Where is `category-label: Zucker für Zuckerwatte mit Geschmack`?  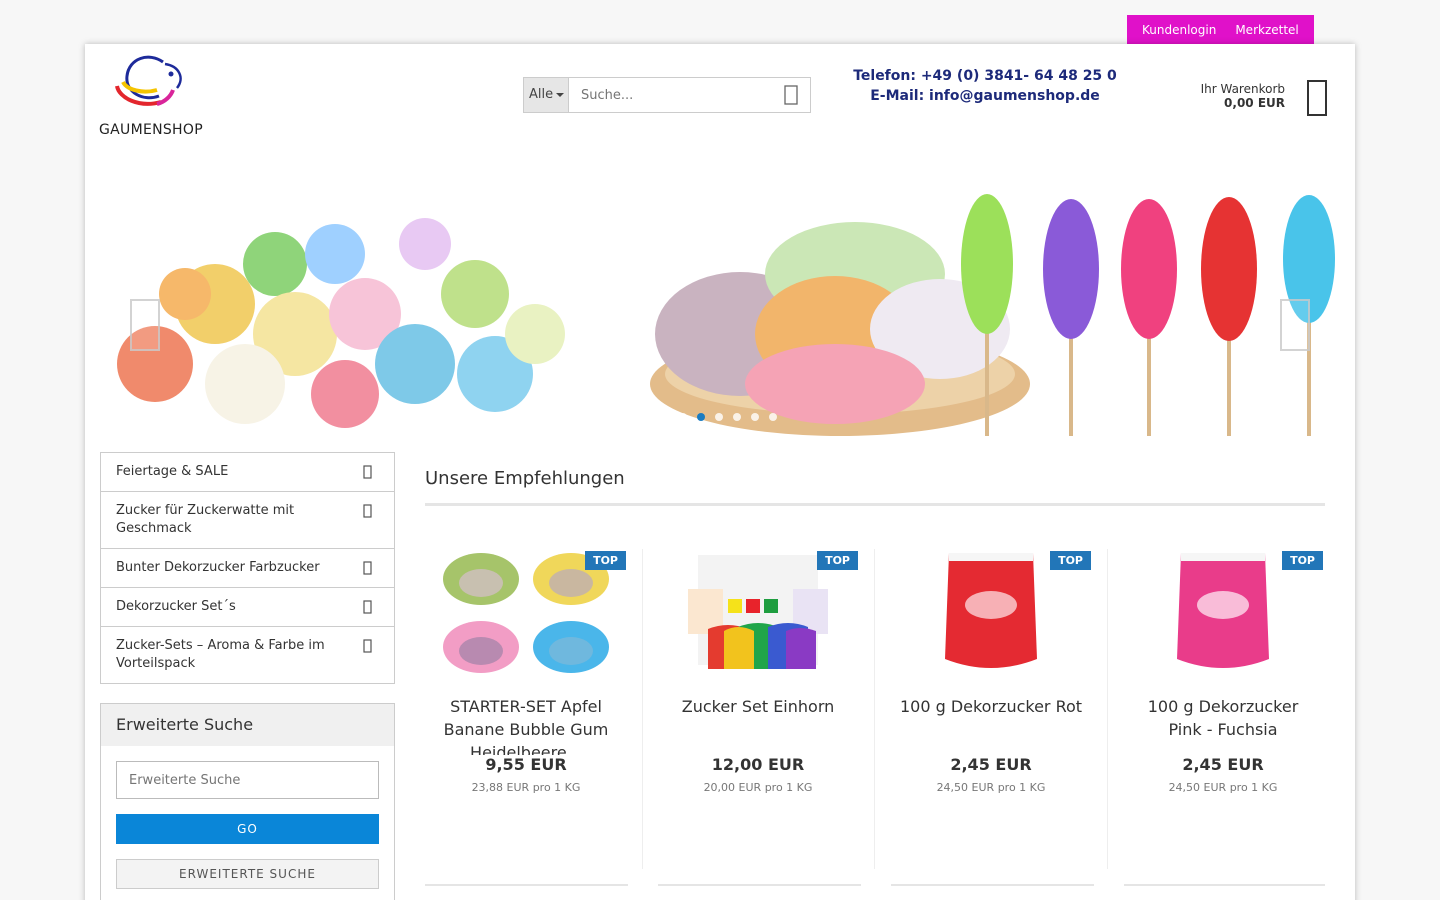
category-label: Zucker für Zuckerwatte mit Geschmack is located at coordinates (205, 519).